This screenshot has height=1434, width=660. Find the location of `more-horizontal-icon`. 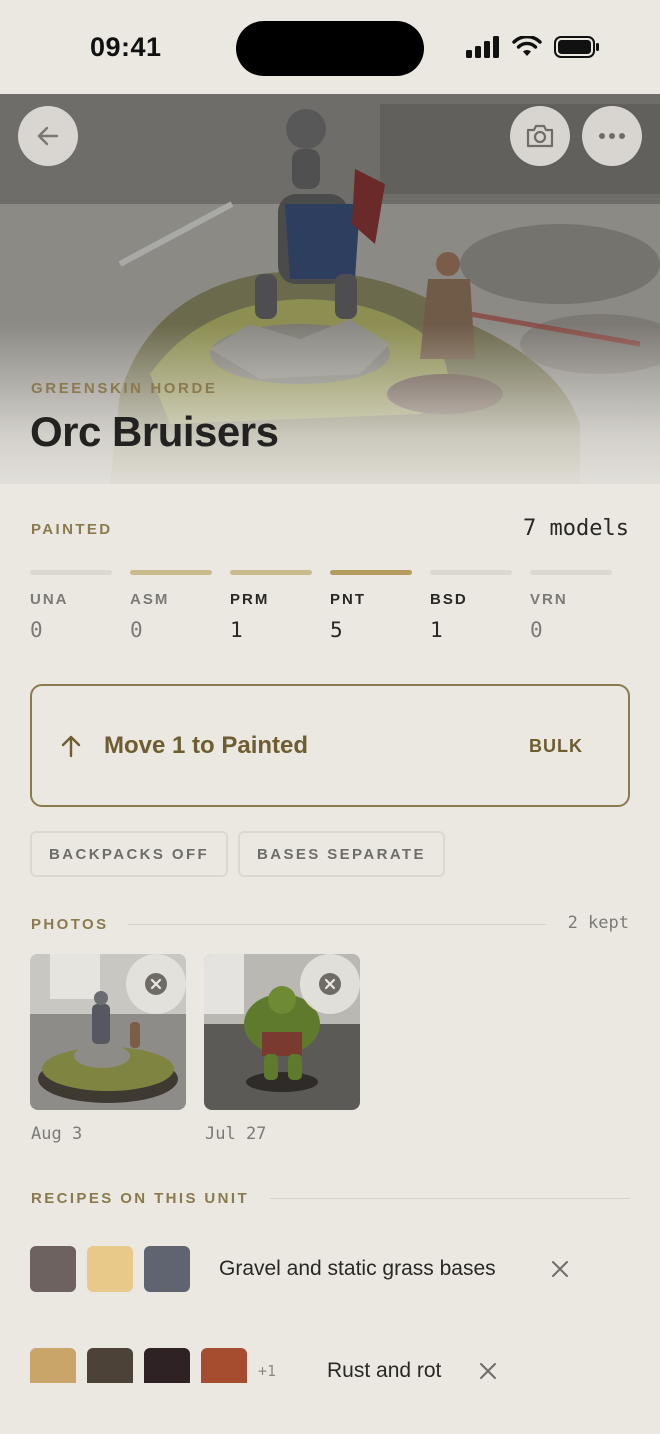

more-horizontal-icon is located at coordinates (612, 136).